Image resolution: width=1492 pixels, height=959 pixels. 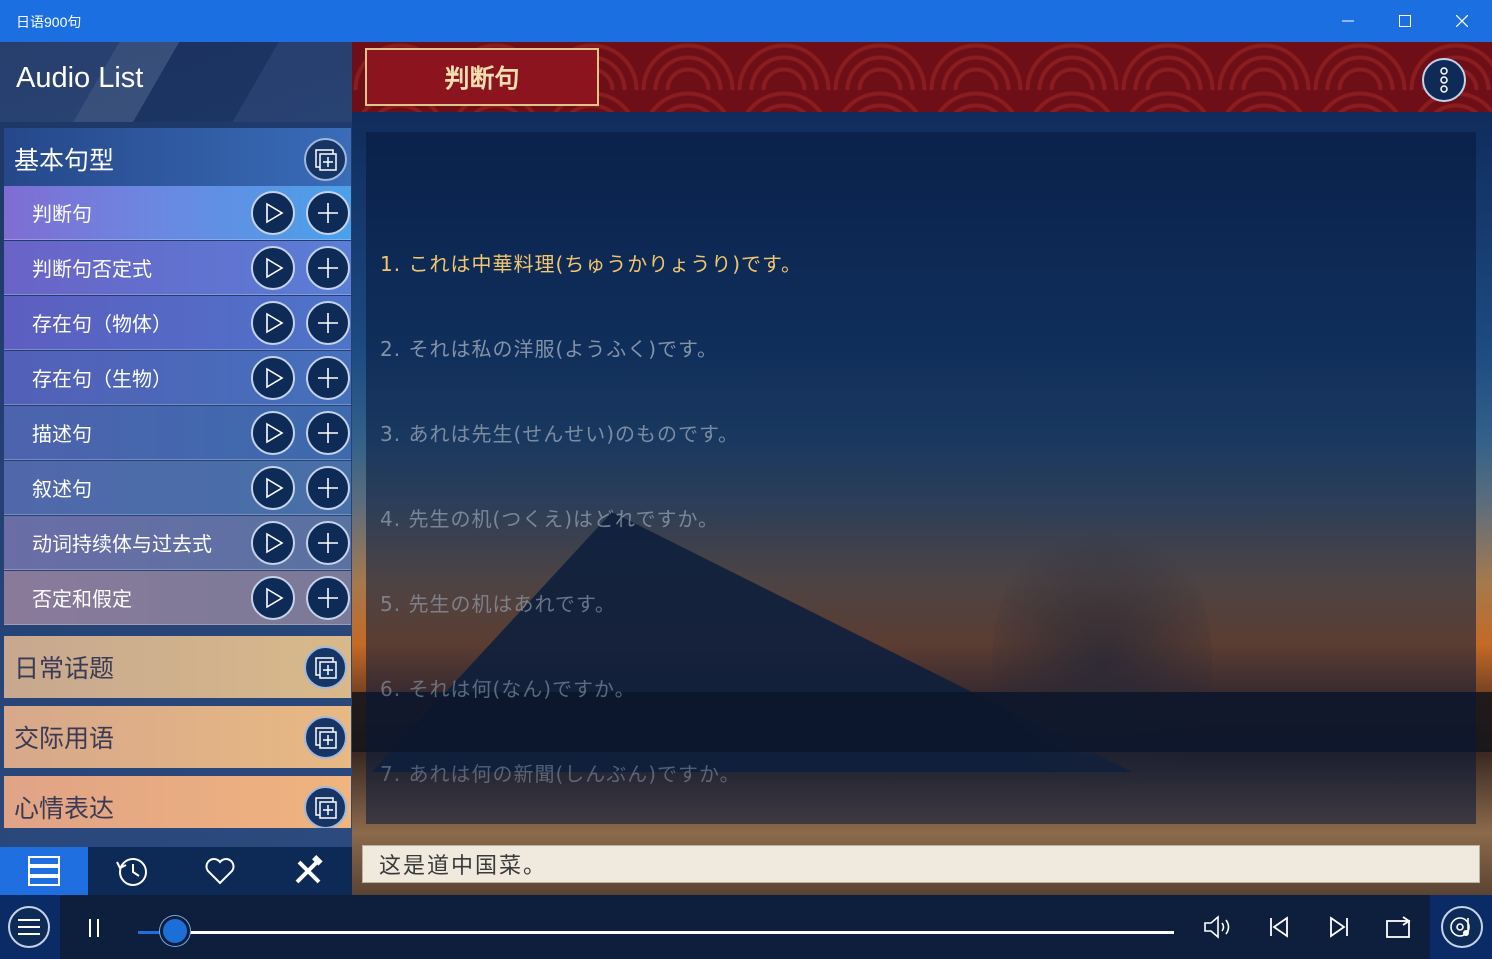 I want to click on sentence-4: 4. 先生の机(つくえ)はどれですか。, so click(x=549, y=517).